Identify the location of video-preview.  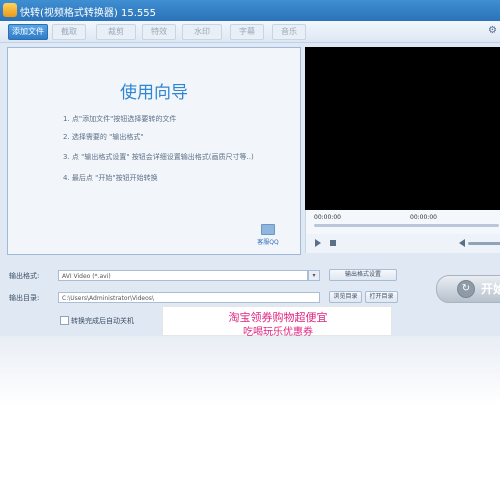
(402, 128).